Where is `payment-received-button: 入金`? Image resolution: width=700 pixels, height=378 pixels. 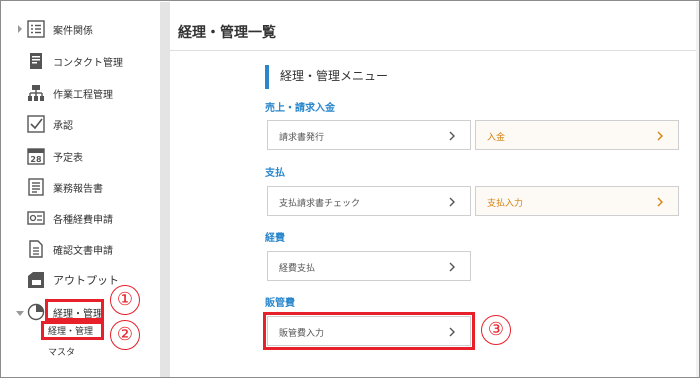
payment-received-button: 入金 is located at coordinates (577, 135).